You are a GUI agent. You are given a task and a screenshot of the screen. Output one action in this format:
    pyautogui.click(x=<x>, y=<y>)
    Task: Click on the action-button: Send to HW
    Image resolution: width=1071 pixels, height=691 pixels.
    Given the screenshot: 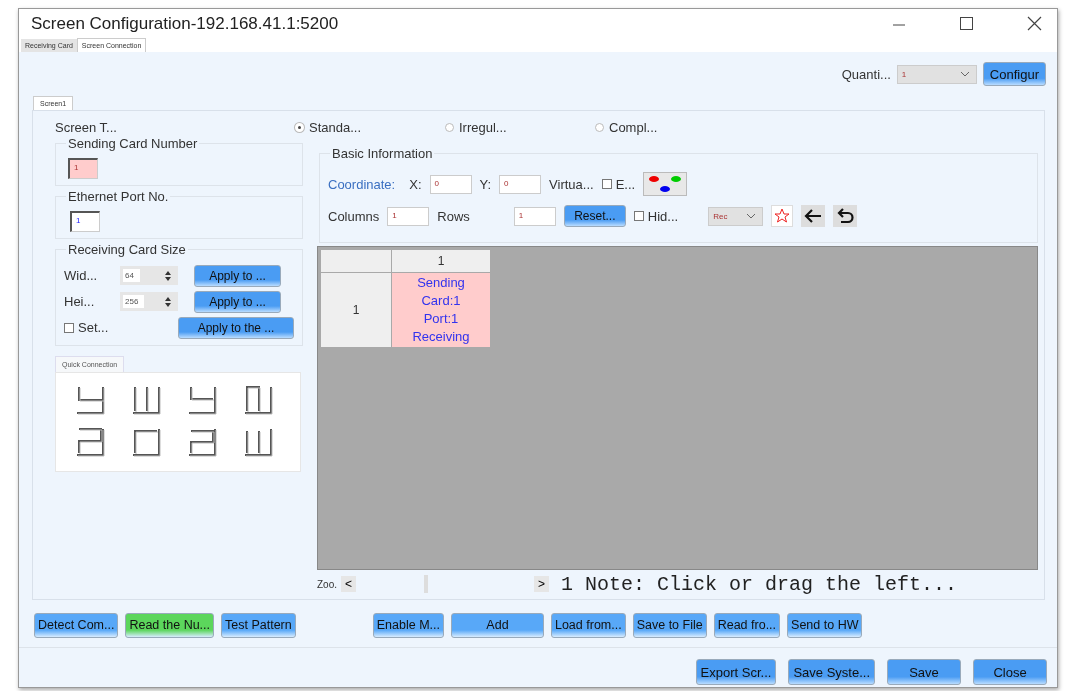 What is the action you would take?
    pyautogui.click(x=825, y=625)
    